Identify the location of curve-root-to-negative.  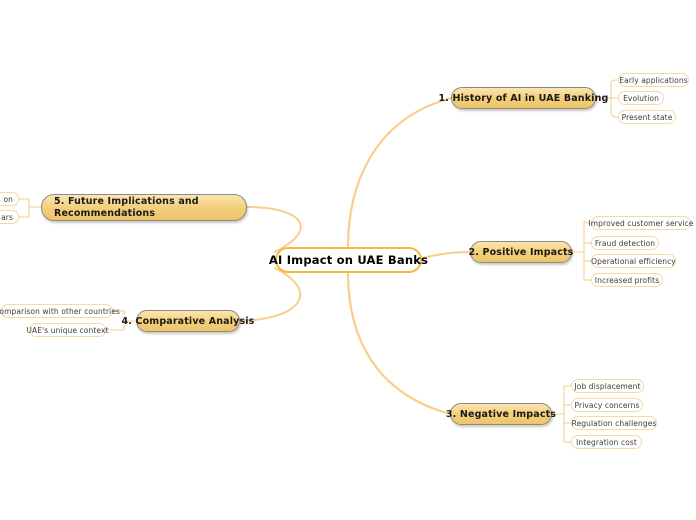
(399, 343).